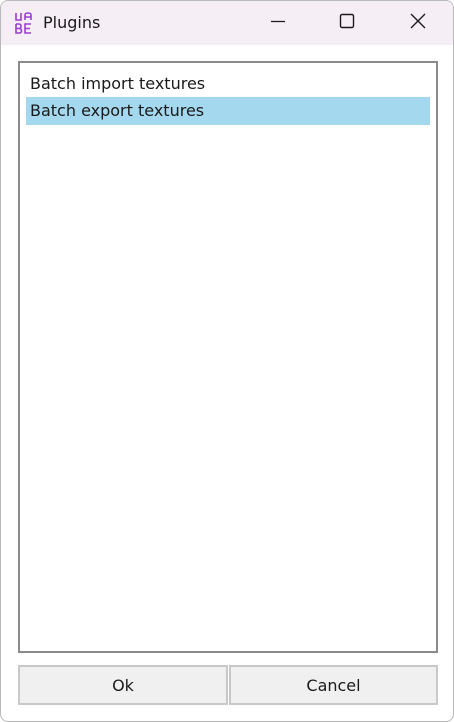  Describe the element at coordinates (72, 22) in the screenshot. I see `window-title: Plugins` at that location.